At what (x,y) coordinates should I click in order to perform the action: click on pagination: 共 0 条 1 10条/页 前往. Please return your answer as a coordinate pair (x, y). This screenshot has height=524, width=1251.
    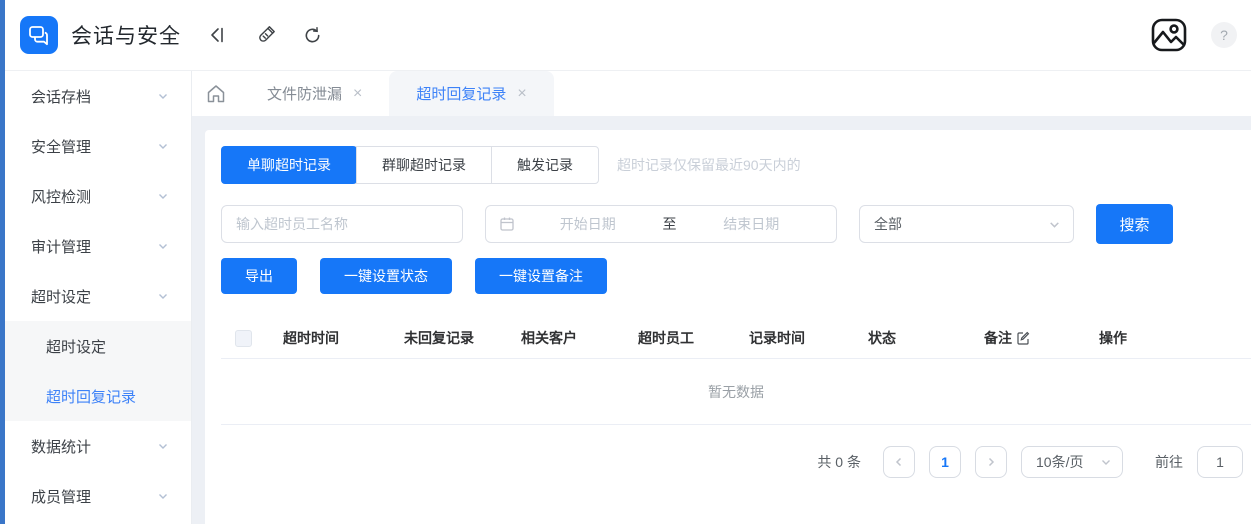
    Looking at the image, I should click on (736, 462).